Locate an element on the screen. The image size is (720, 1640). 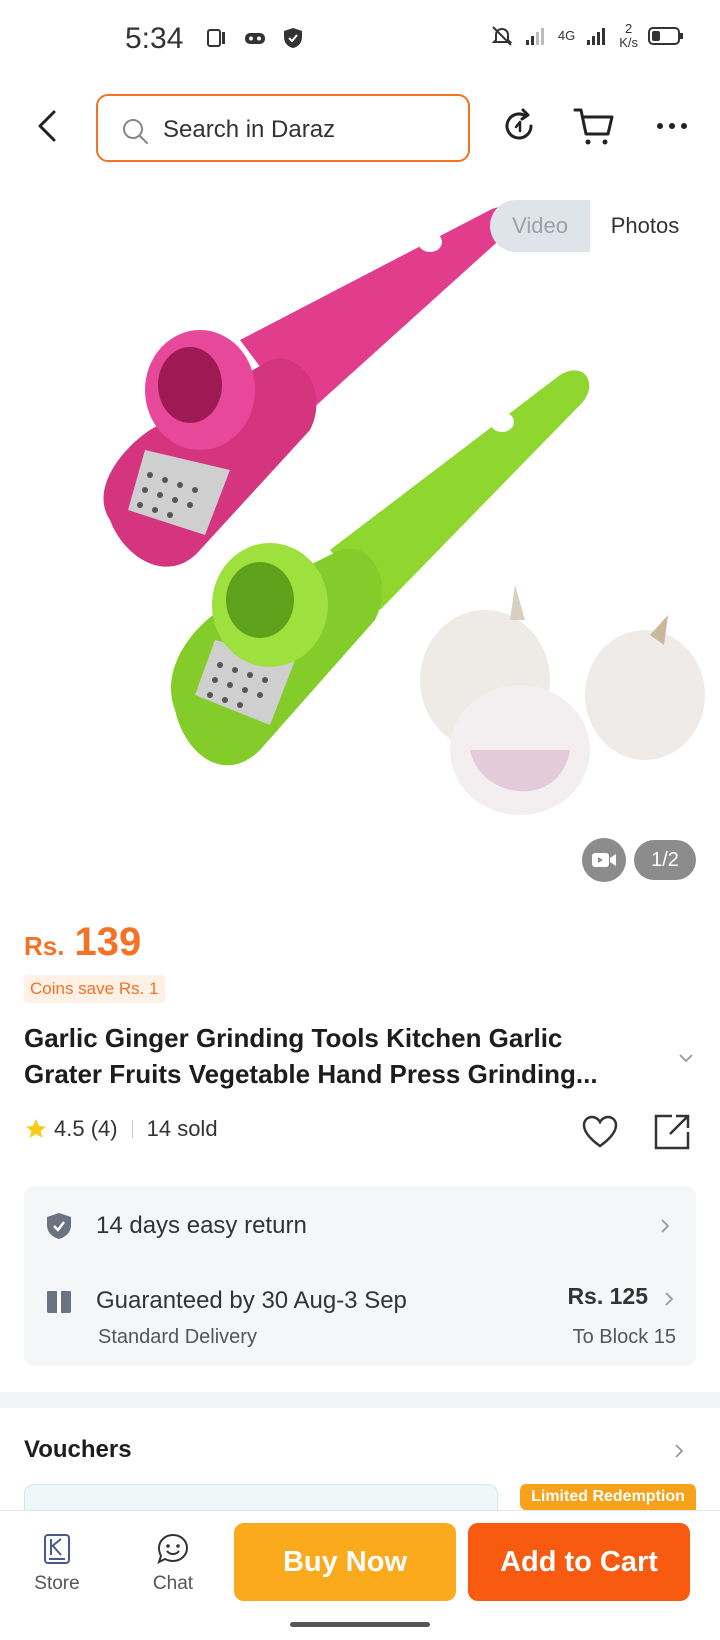
coins-save-badge: Coins save Rs. 1 is located at coordinates (94, 989).